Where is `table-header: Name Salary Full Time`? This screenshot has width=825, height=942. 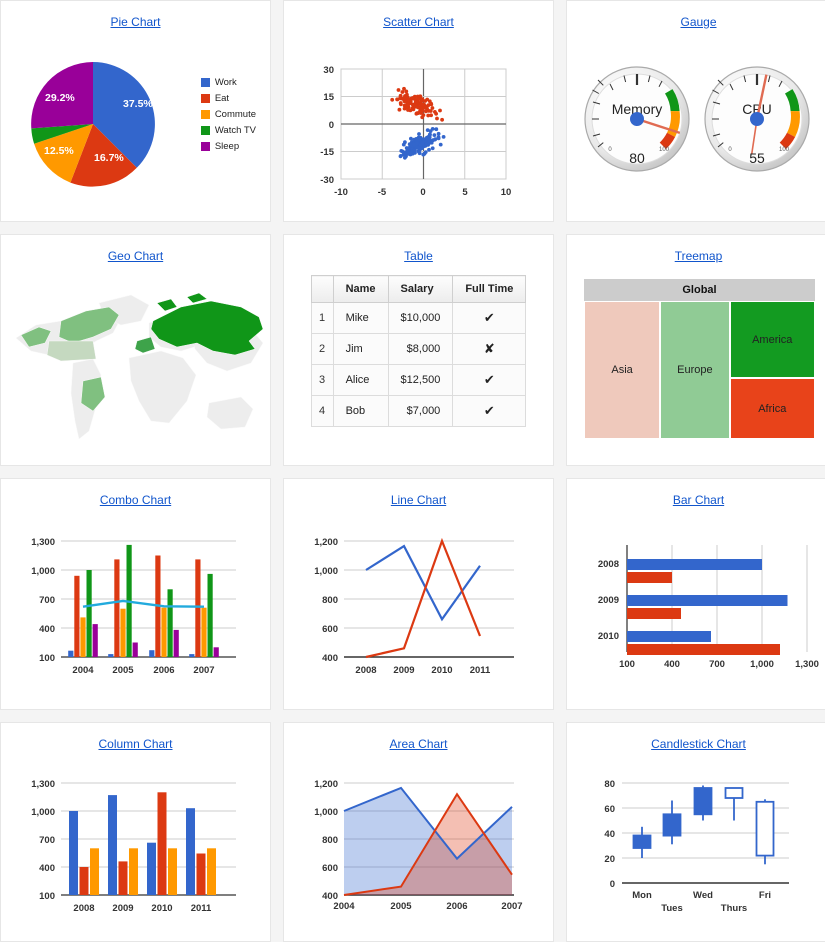 table-header: Name Salary Full Time is located at coordinates (418, 289).